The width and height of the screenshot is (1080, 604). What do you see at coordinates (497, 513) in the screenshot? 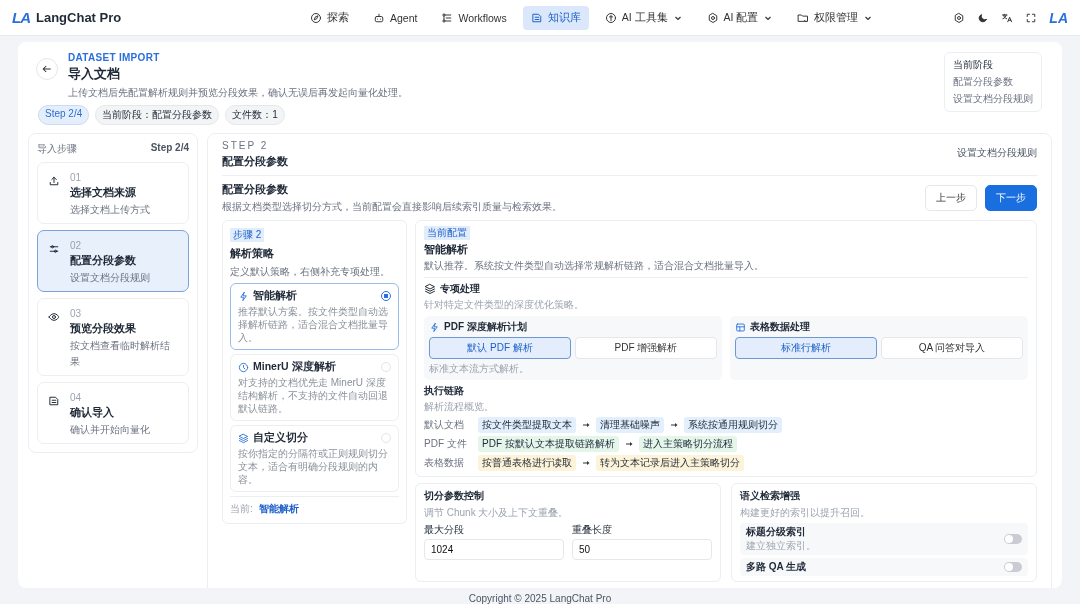
I see `card-description: 调节 Chunk 大小及上下文重叠。` at bounding box center [497, 513].